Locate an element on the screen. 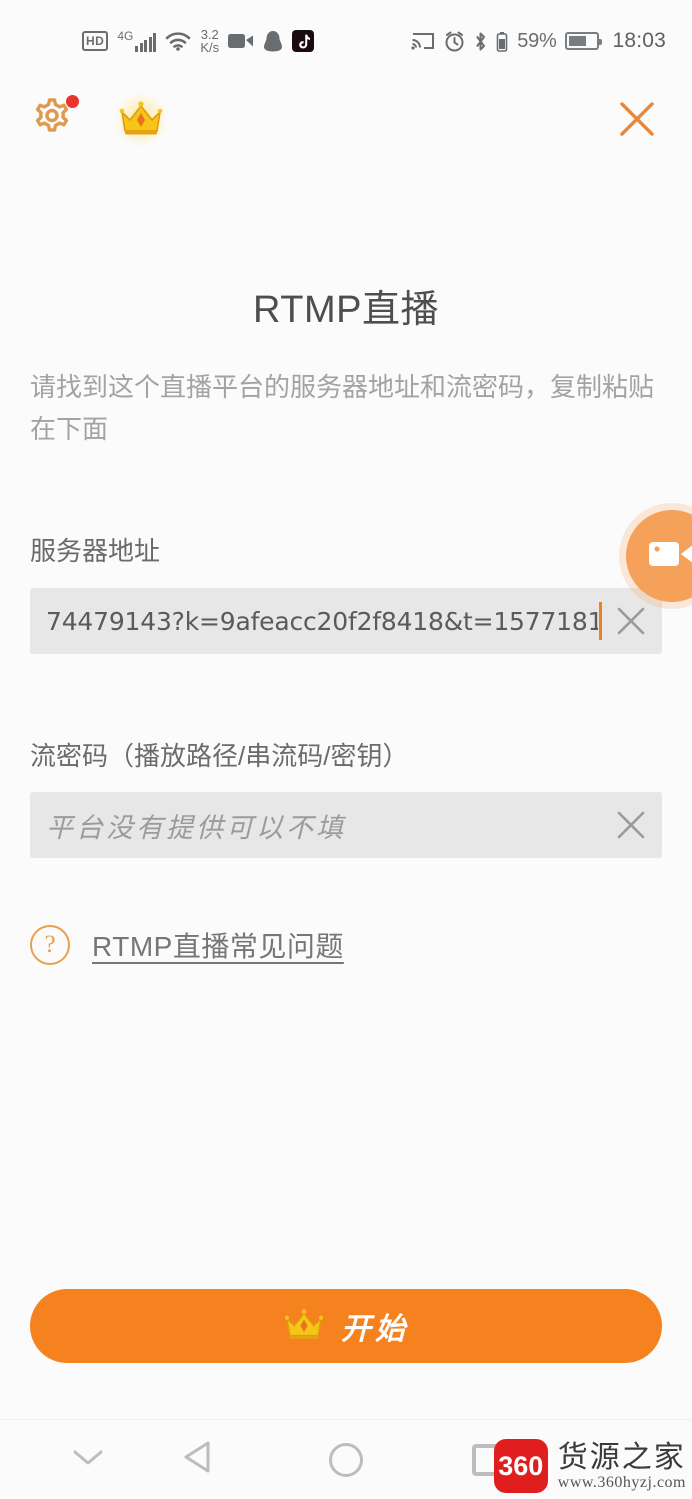 This screenshot has height=1499, width=692. settings-button is located at coordinates (54, 120).